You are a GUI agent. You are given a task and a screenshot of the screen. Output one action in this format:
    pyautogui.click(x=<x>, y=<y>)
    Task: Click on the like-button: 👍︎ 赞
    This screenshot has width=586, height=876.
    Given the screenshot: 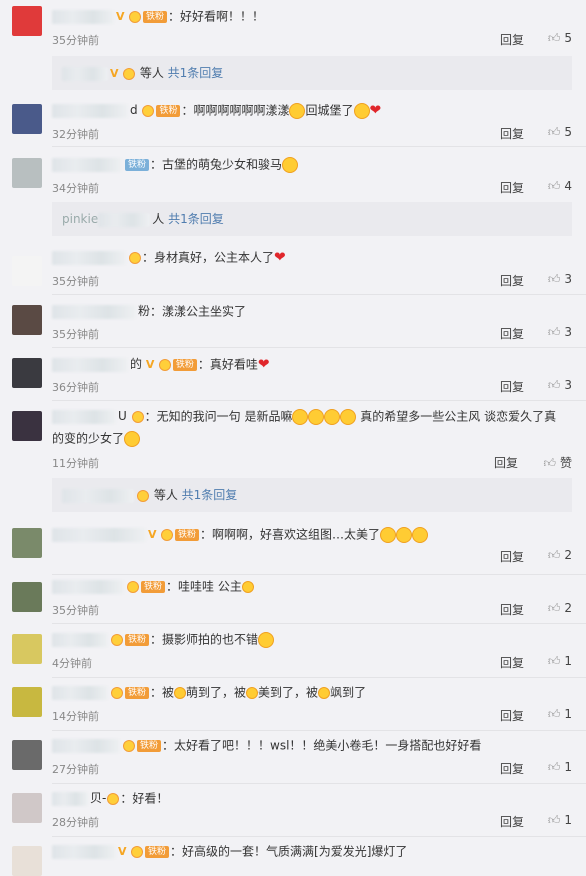 What is the action you would take?
    pyautogui.click(x=557, y=462)
    